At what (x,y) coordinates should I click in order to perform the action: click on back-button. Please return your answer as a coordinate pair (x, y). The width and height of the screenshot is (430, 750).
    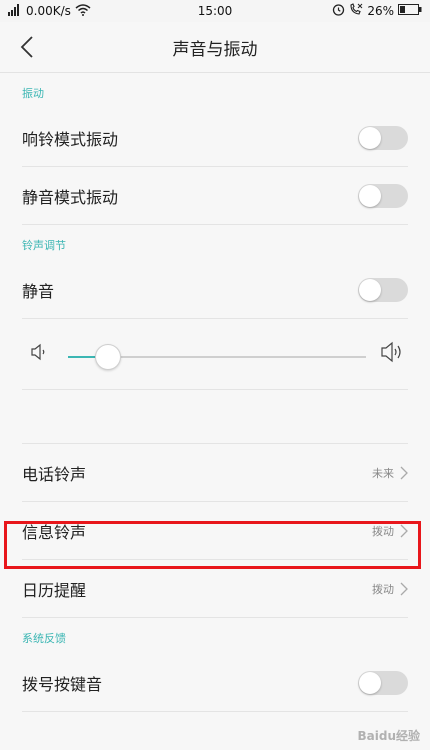
    Looking at the image, I should click on (27, 47).